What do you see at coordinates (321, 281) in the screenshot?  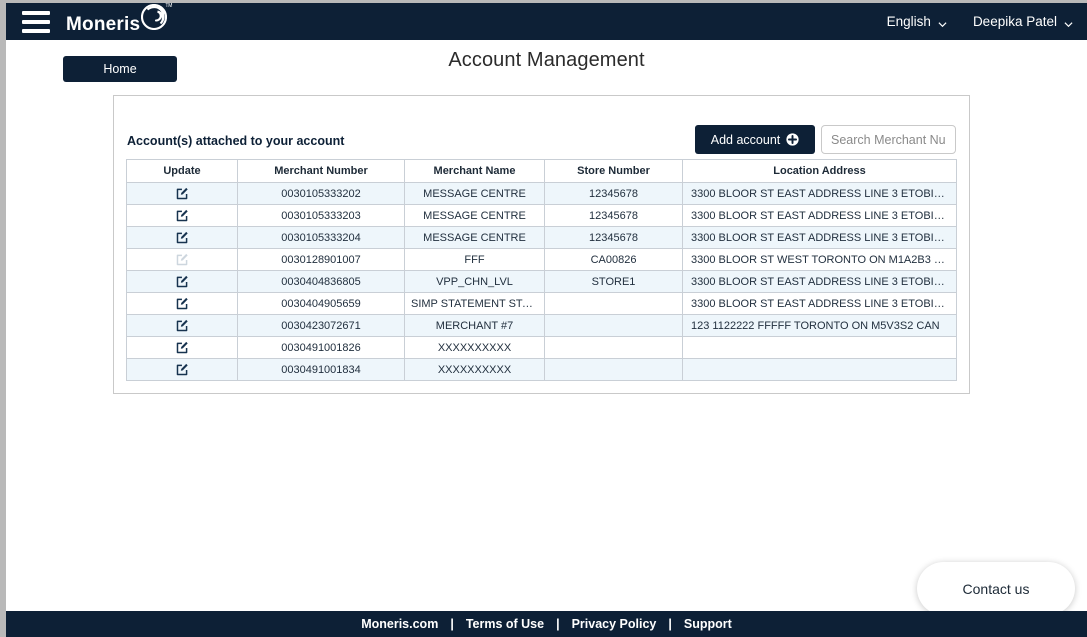 I see `cell-merchant-number: 0030404836805` at bounding box center [321, 281].